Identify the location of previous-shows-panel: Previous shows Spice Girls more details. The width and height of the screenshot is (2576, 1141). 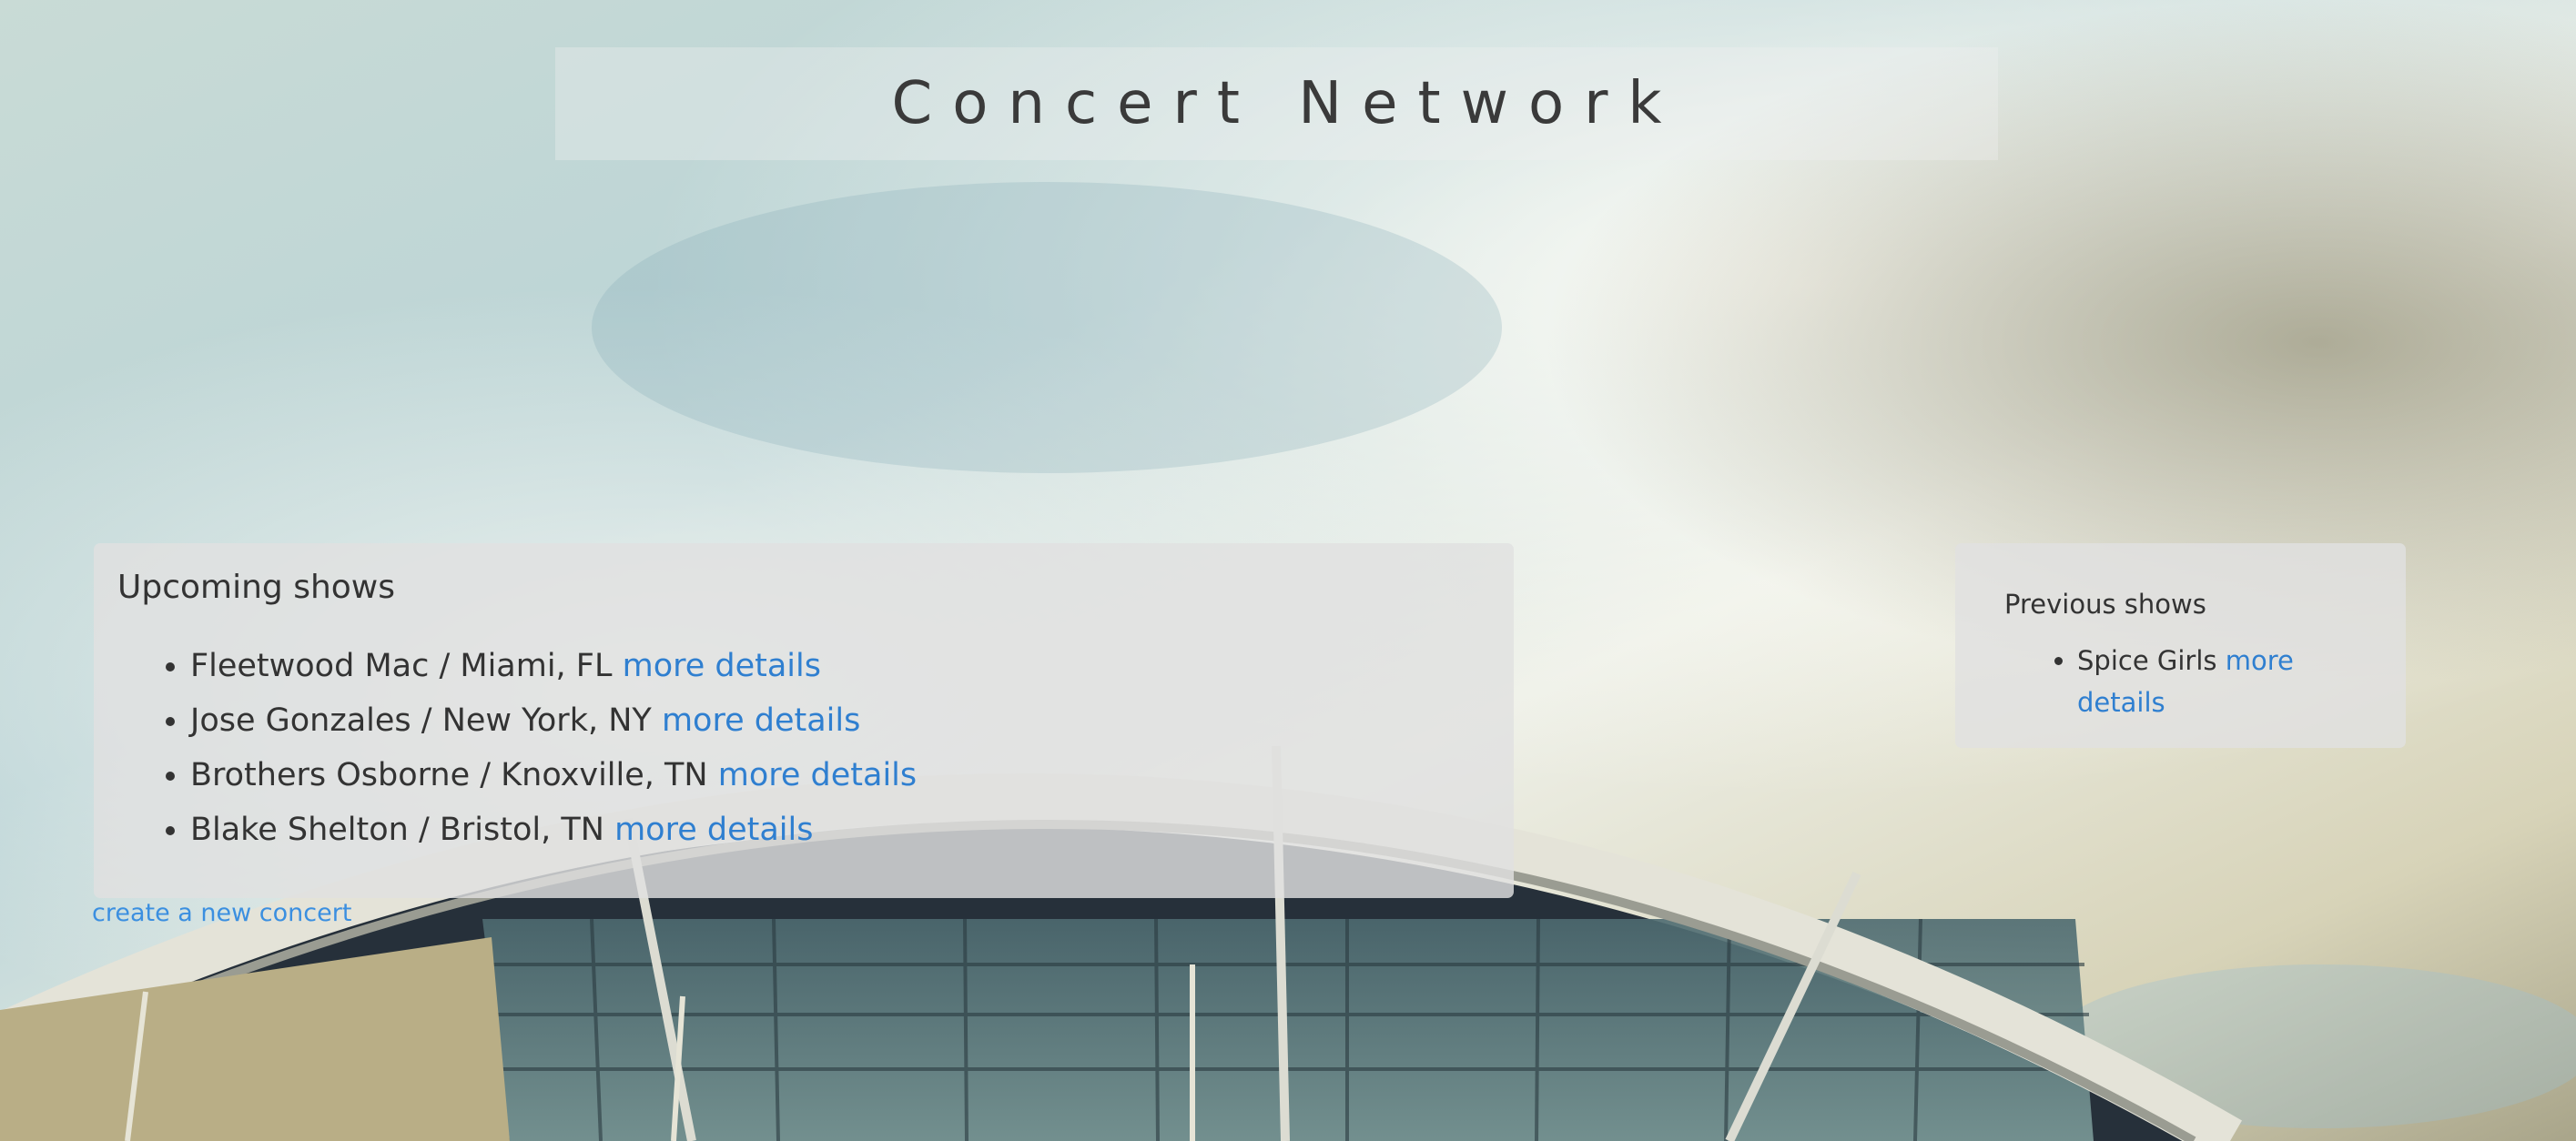
(2180, 645).